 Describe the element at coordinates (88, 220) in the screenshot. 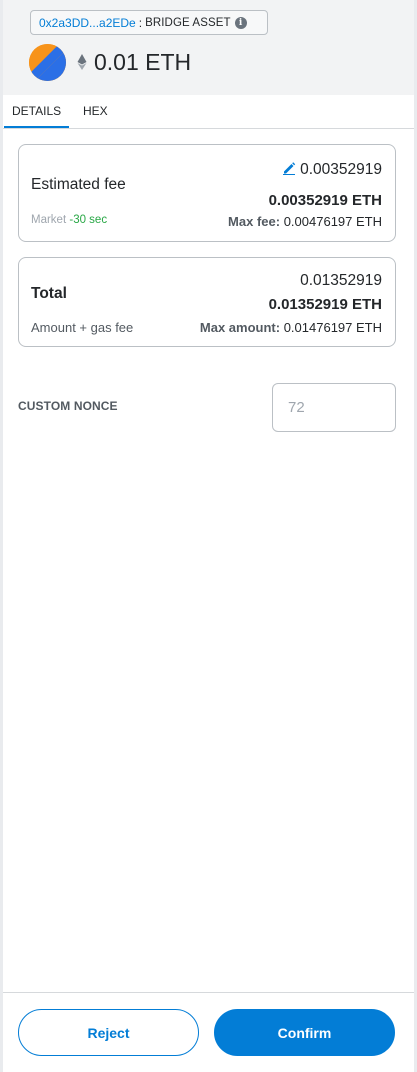

I see `gas-speed-time: -30 sec` at that location.